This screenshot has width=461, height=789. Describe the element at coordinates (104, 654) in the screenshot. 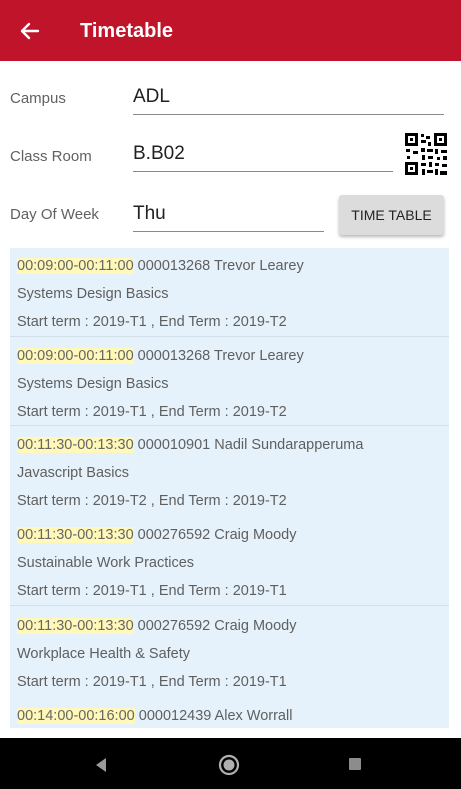

I see `course-name: Workplace Health & Safety` at that location.